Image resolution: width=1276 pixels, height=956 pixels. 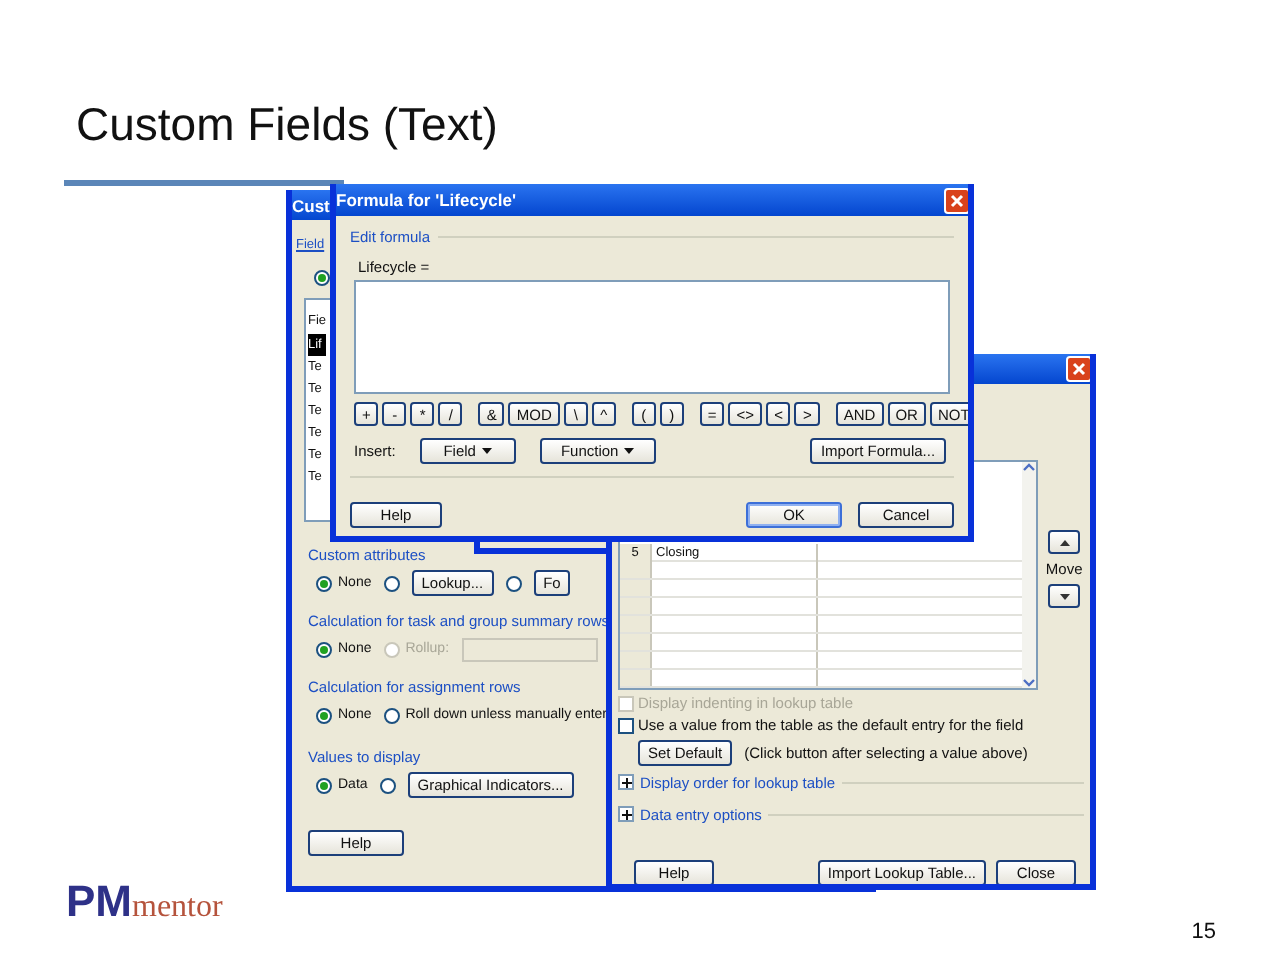 I want to click on up-arrow-icon, so click(x=1064, y=542).